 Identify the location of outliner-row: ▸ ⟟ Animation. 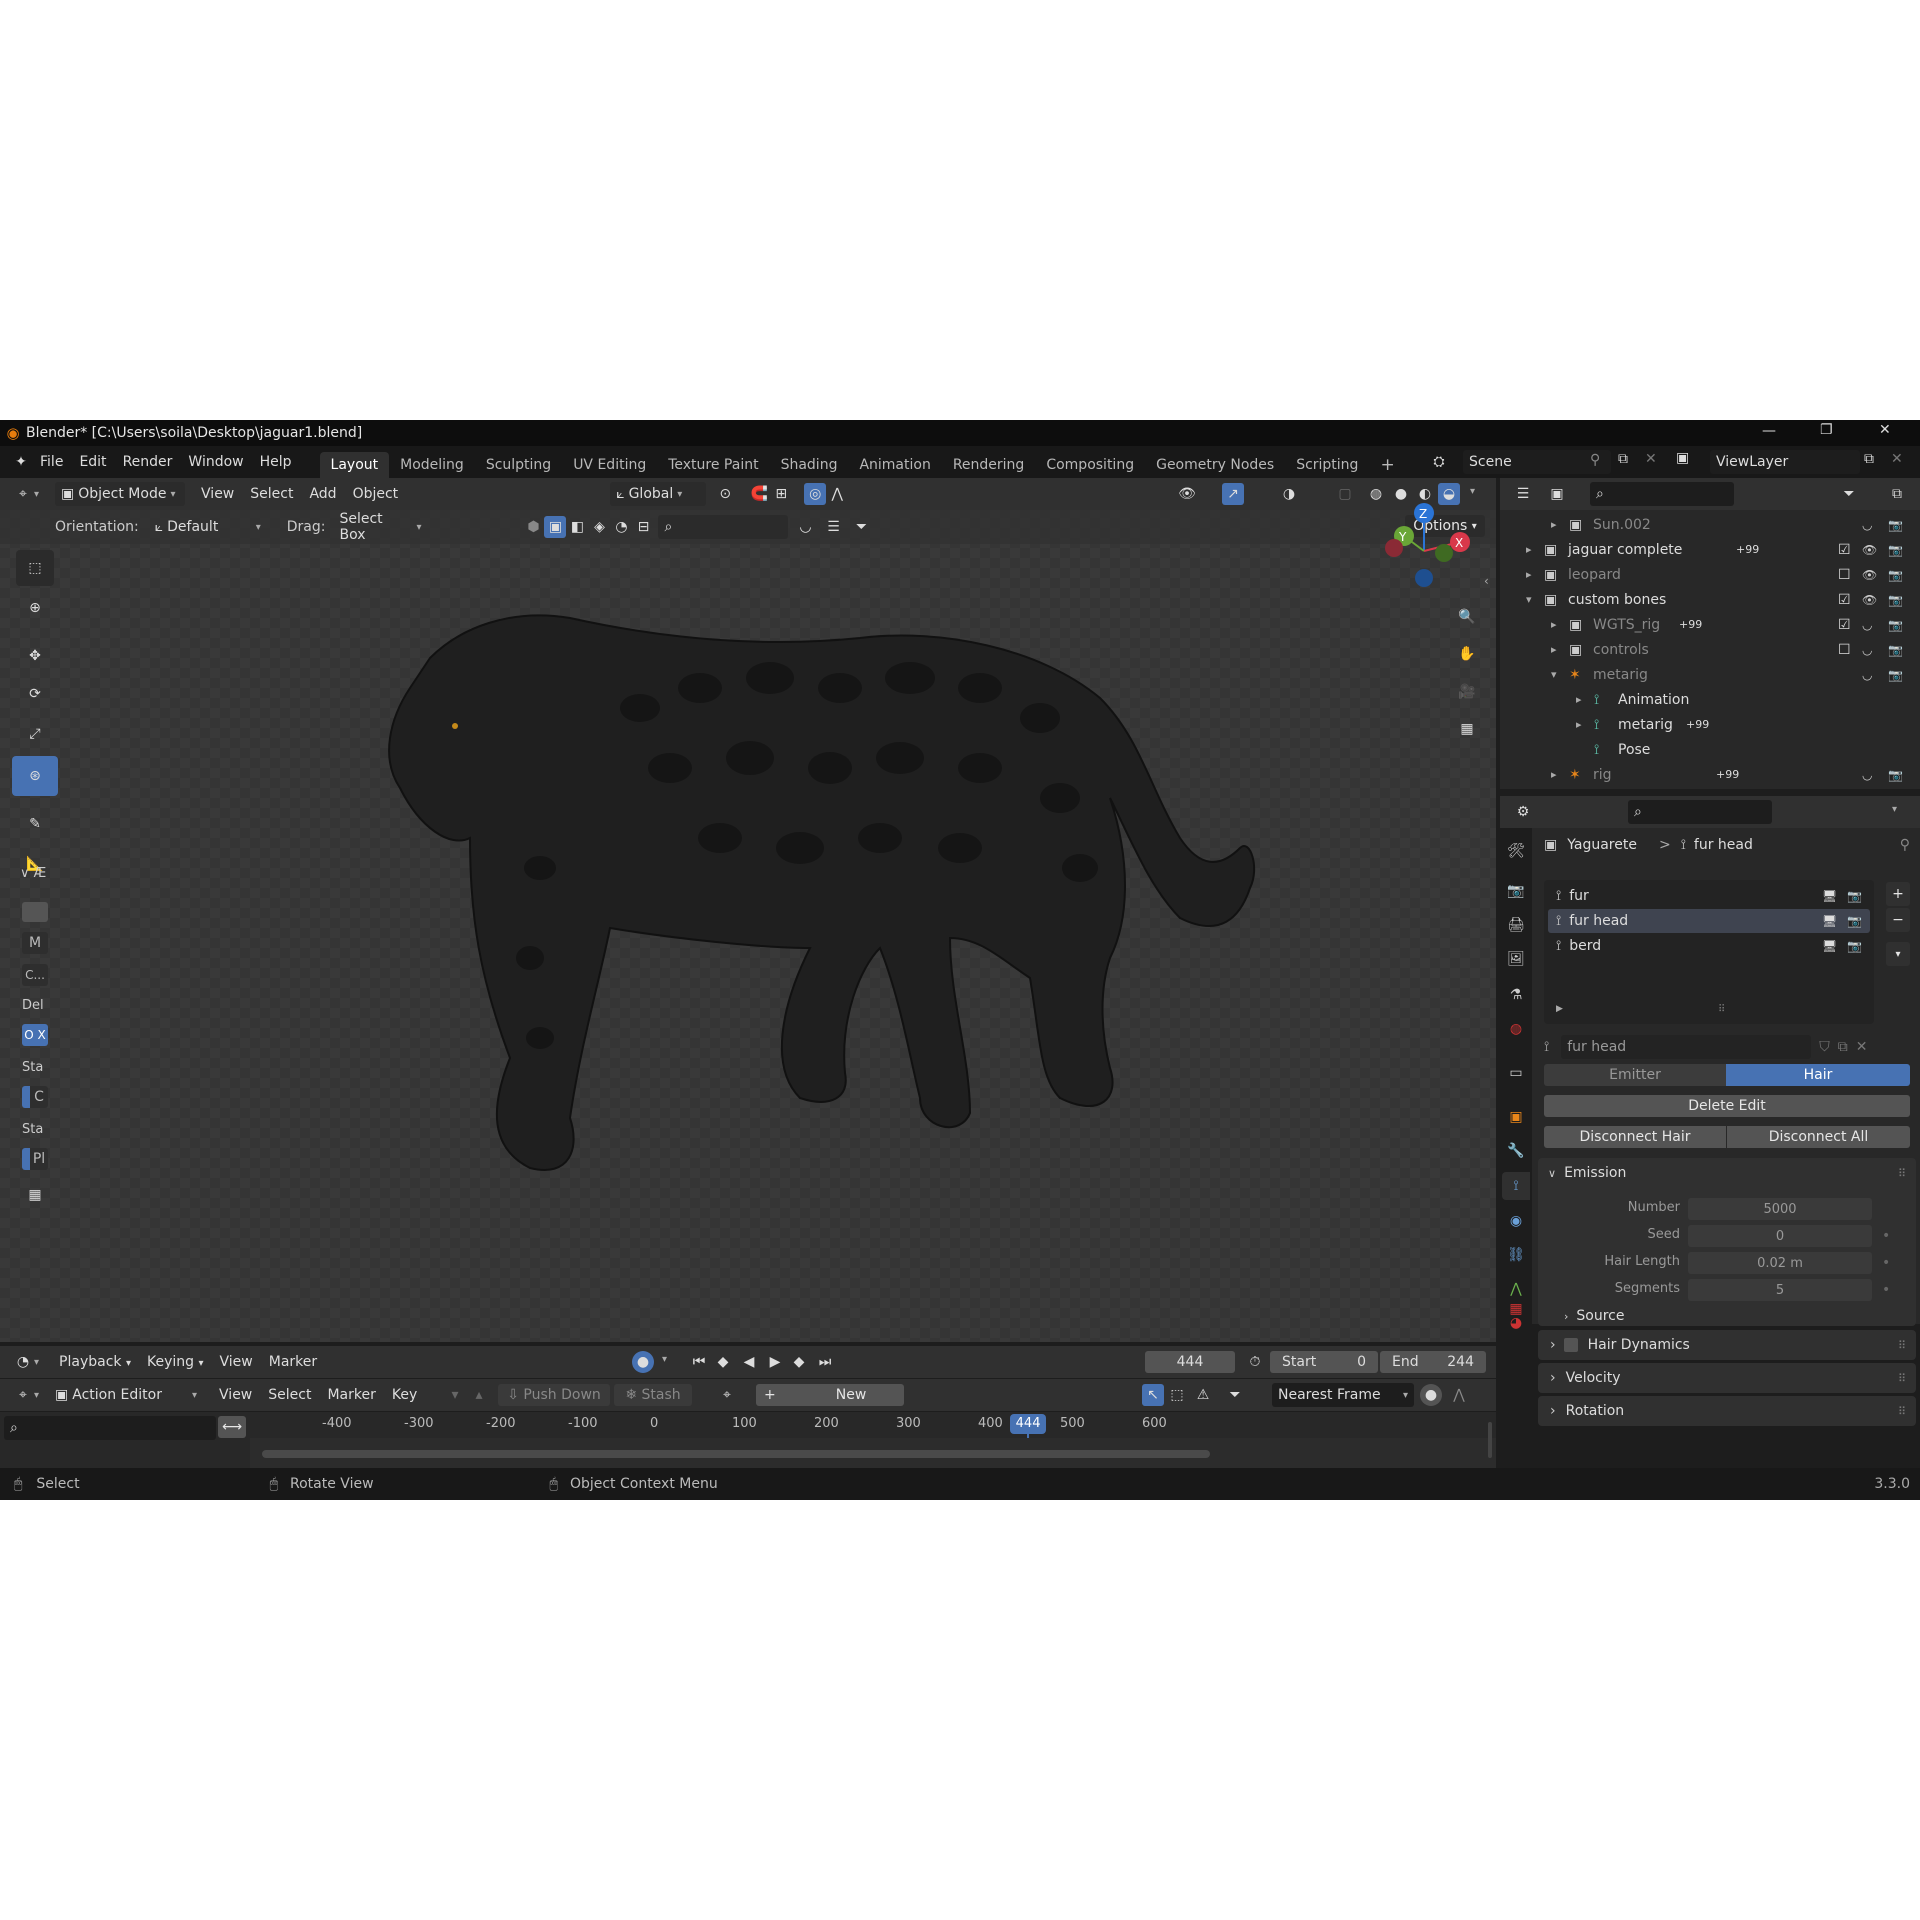
(1710, 699).